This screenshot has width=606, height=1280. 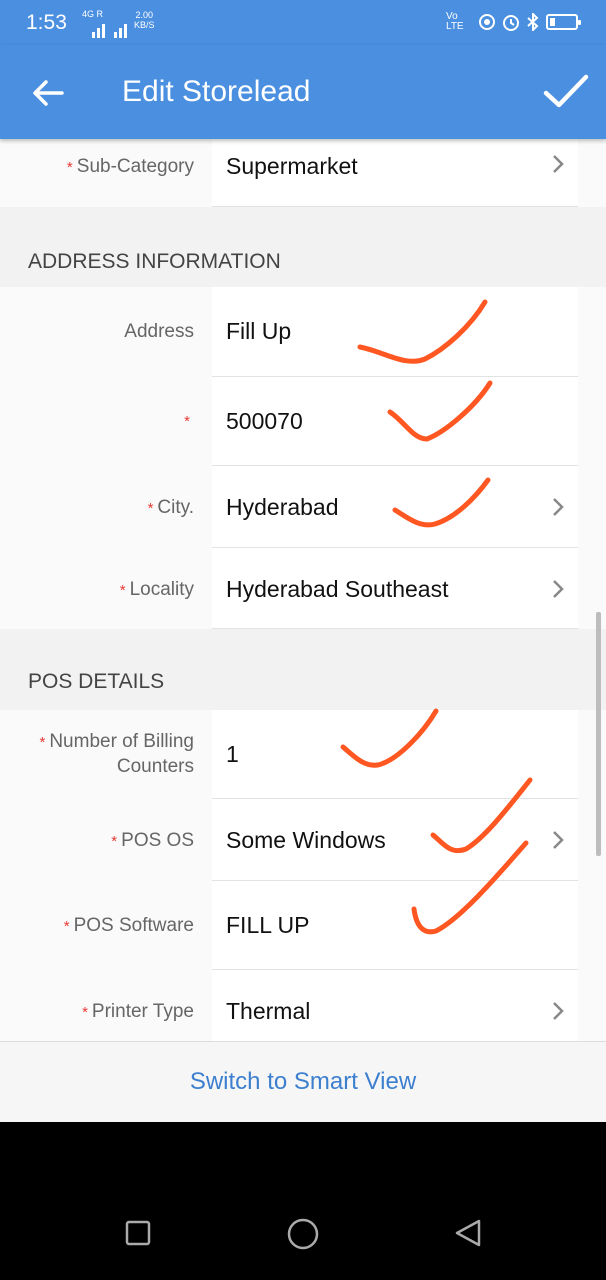 I want to click on locality-row: * Locality Hyderabad Southeast, so click(x=303, y=588).